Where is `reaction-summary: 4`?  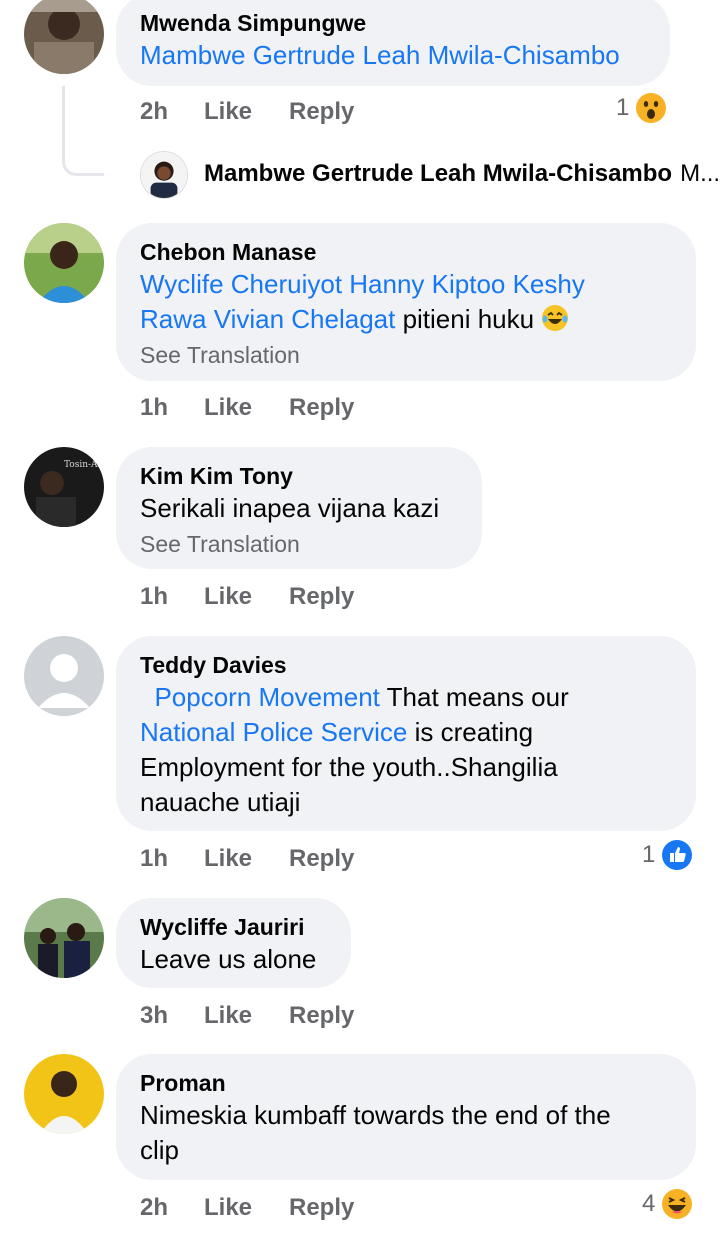 reaction-summary: 4 is located at coordinates (667, 1204).